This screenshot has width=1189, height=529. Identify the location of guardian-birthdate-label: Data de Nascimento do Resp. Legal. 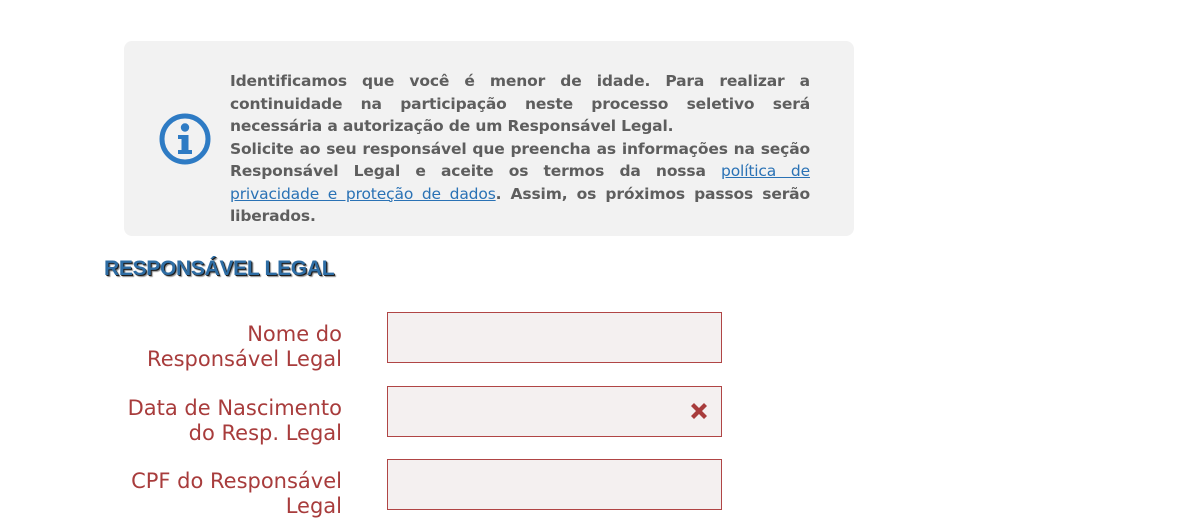
(212, 420).